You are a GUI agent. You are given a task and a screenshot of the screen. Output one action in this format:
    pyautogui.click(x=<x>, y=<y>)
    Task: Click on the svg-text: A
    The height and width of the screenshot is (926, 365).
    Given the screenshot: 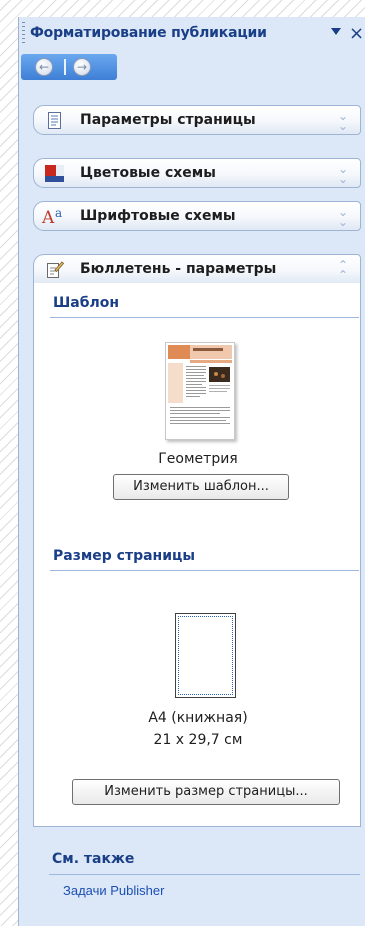 What is the action you would take?
    pyautogui.click(x=48, y=217)
    